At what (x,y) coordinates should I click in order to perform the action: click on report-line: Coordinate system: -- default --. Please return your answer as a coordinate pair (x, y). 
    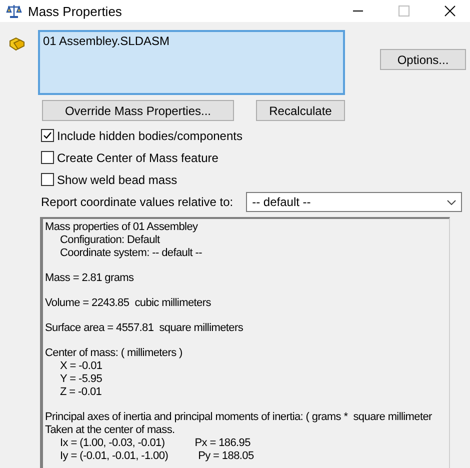
    Looking at the image, I should click on (131, 253).